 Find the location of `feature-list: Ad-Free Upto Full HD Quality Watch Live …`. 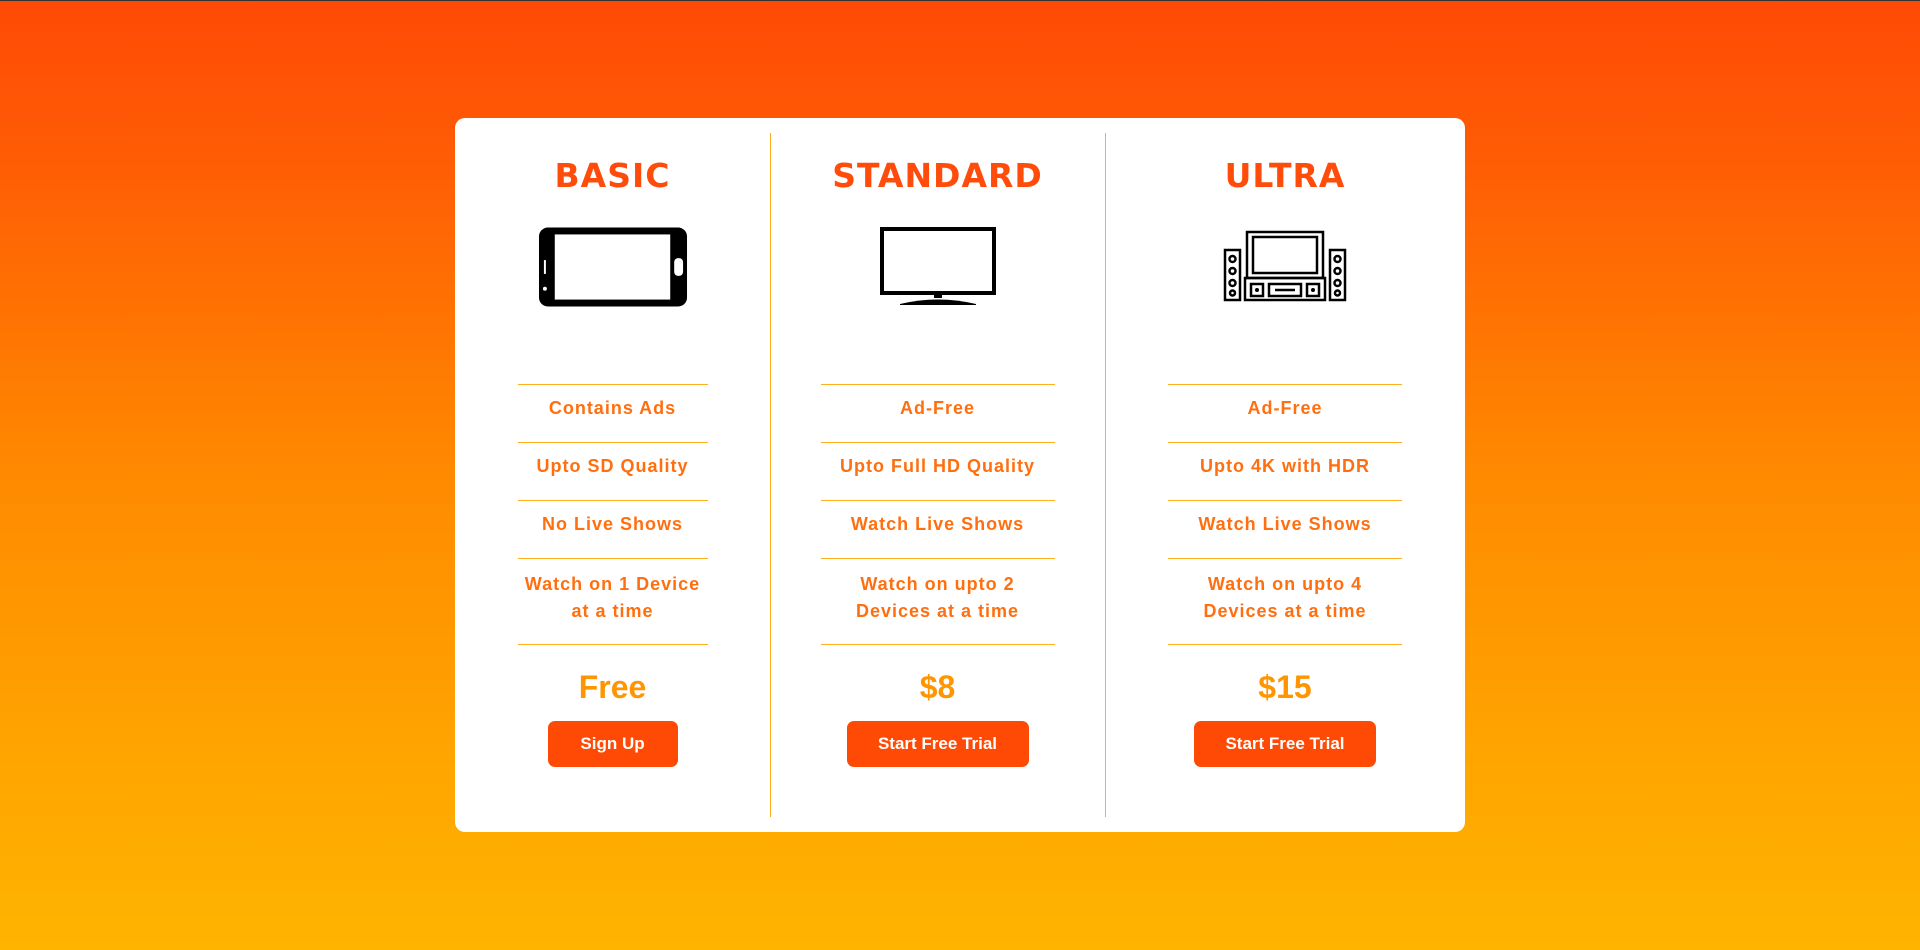

feature-list: Ad-Free Upto Full HD Quality Watch Live … is located at coordinates (937, 514).